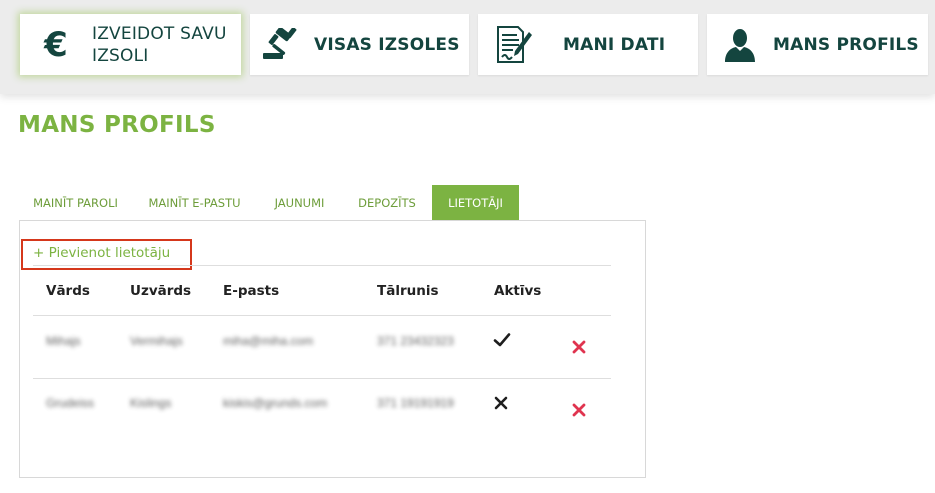 This screenshot has height=493, width=935. Describe the element at coordinates (518, 291) in the screenshot. I see `column-header-active: Aktīvs` at that location.